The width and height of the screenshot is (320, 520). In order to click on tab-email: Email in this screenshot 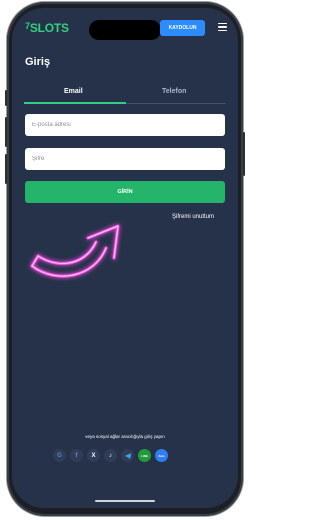, I will do `click(73, 91)`.